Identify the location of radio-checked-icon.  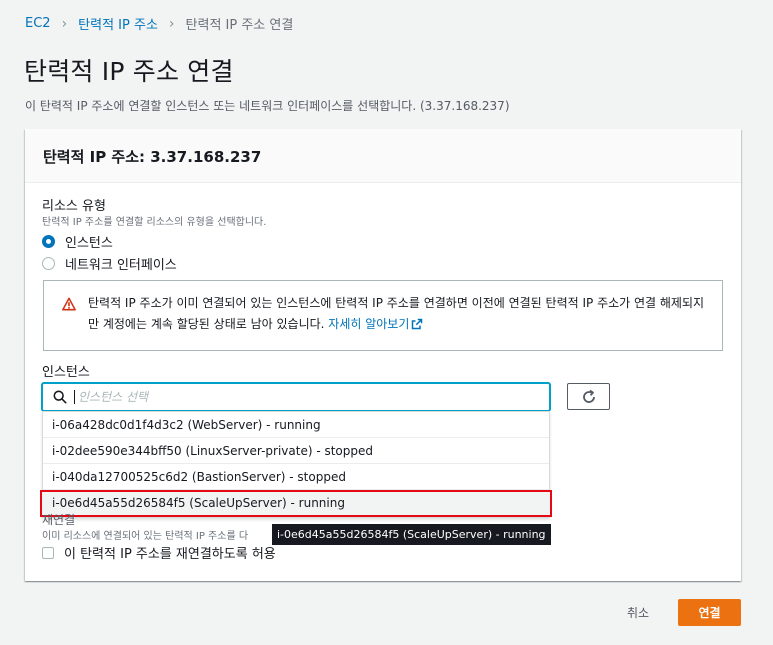
(48, 241).